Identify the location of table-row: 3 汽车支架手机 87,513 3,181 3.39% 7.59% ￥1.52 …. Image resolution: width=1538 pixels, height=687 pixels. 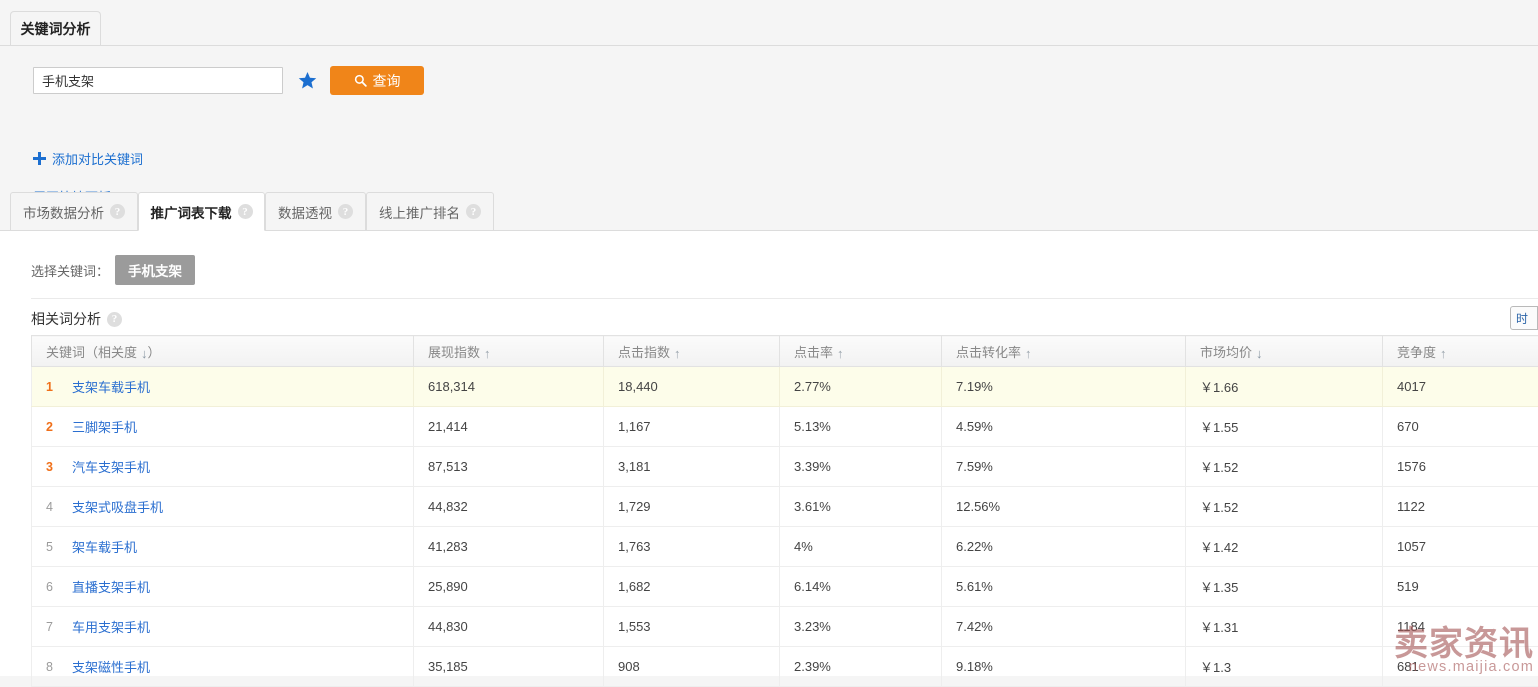
(785, 467).